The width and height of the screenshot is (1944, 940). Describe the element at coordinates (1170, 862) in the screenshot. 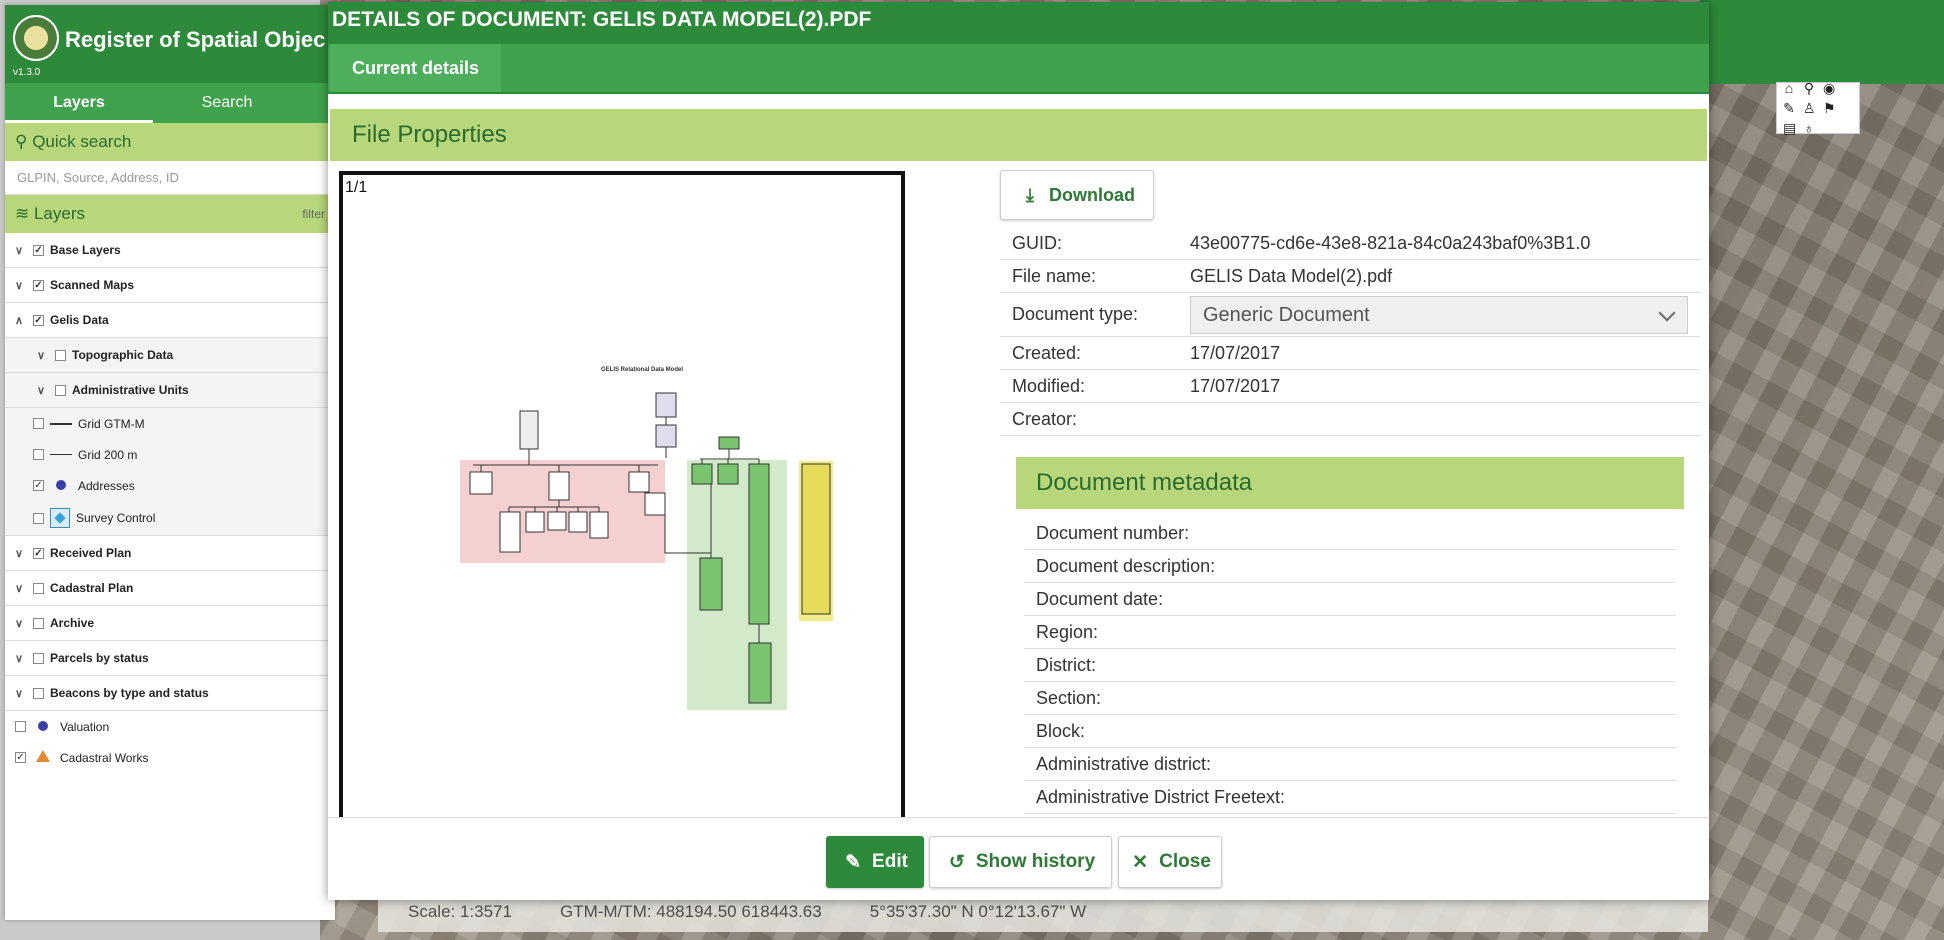

I see `close-button: ✕ Close` at that location.